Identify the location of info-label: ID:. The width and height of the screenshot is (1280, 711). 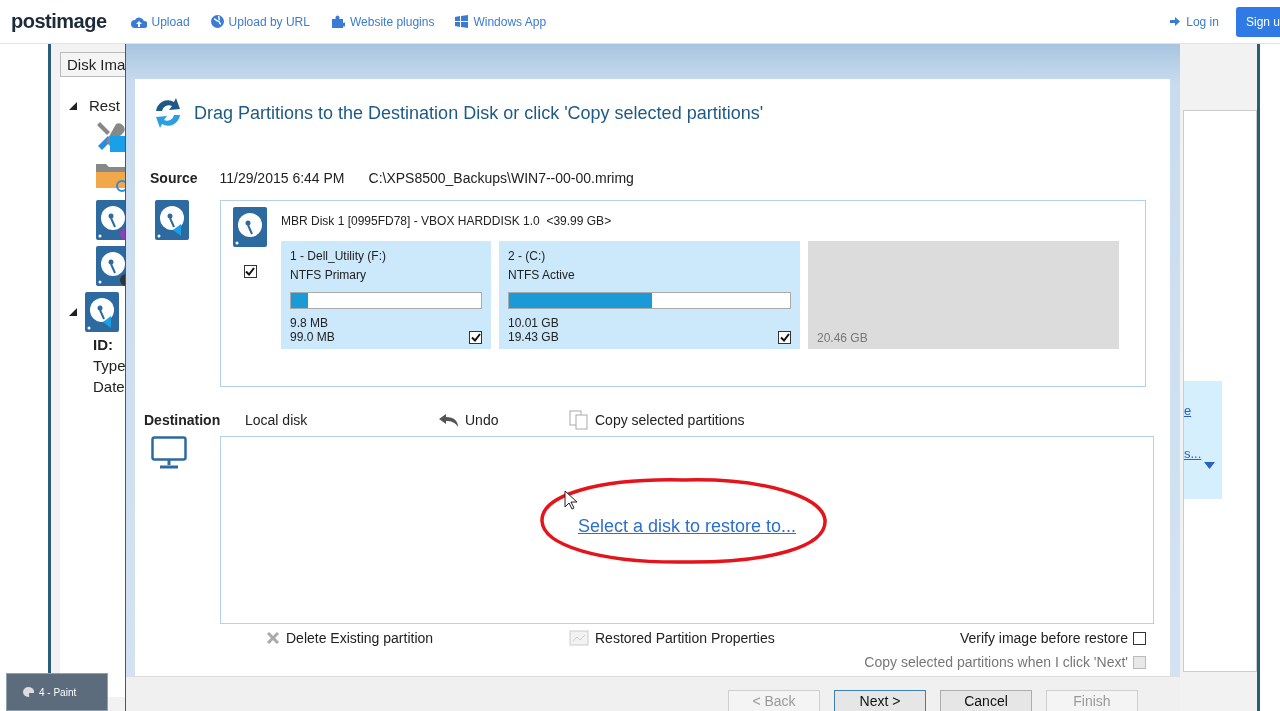
(103, 344).